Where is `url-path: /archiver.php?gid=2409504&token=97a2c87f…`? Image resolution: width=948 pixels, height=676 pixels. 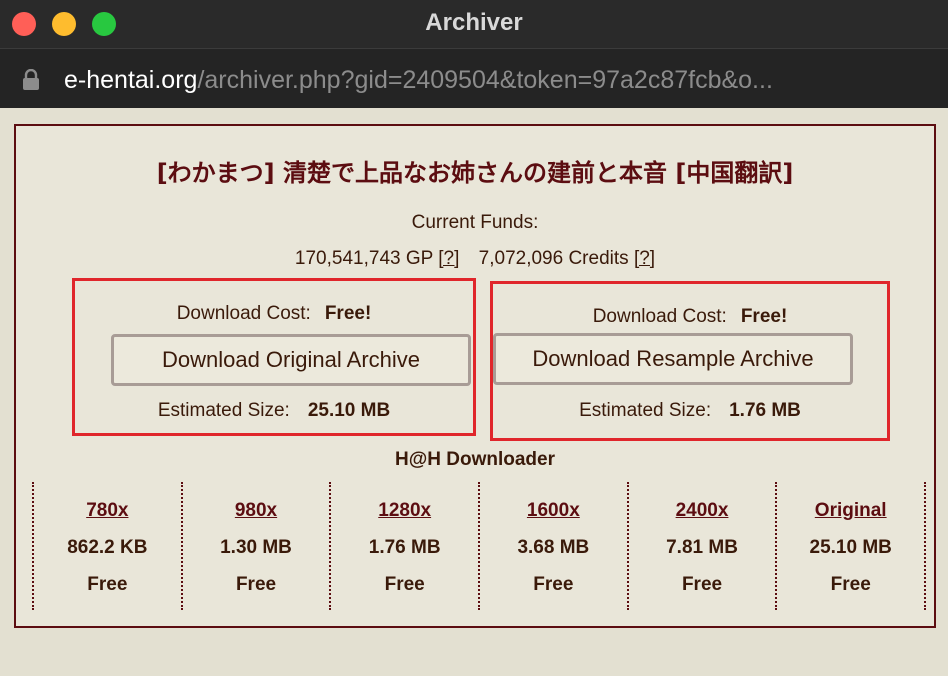 url-path: /archiver.php?gid=2409504&token=97a2c87f… is located at coordinates (485, 80).